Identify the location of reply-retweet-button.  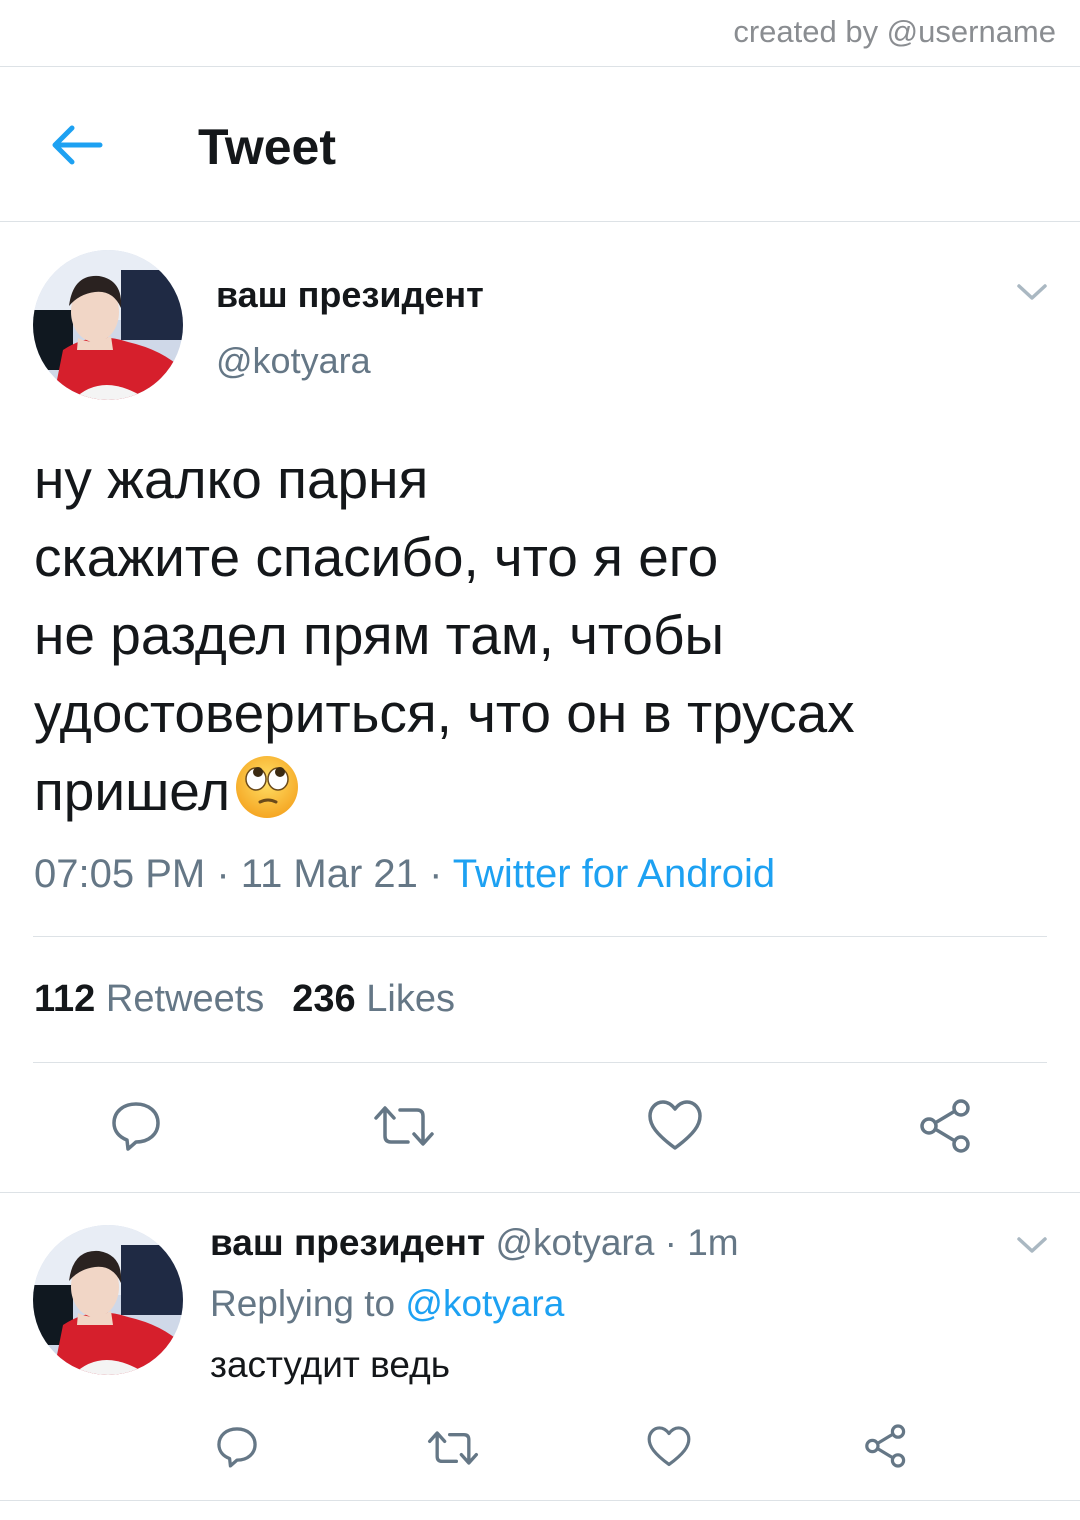
(453, 1448).